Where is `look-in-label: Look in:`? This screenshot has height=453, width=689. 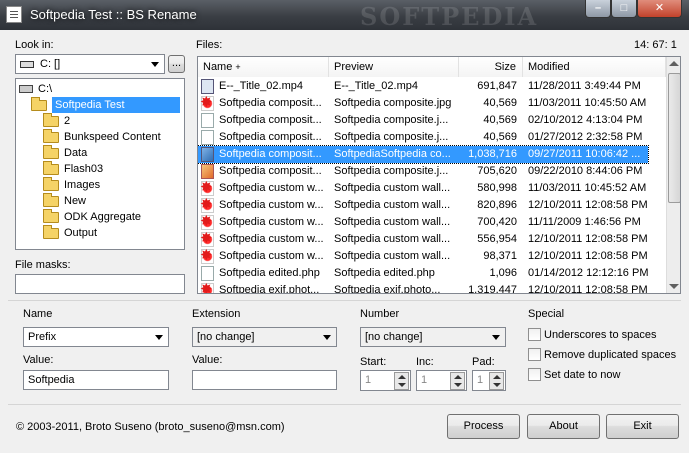 look-in-label: Look in: is located at coordinates (34, 45).